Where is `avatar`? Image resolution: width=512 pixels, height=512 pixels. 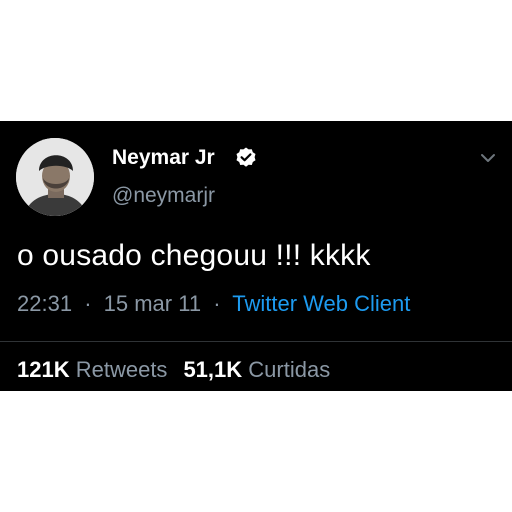
avatar is located at coordinates (55, 177).